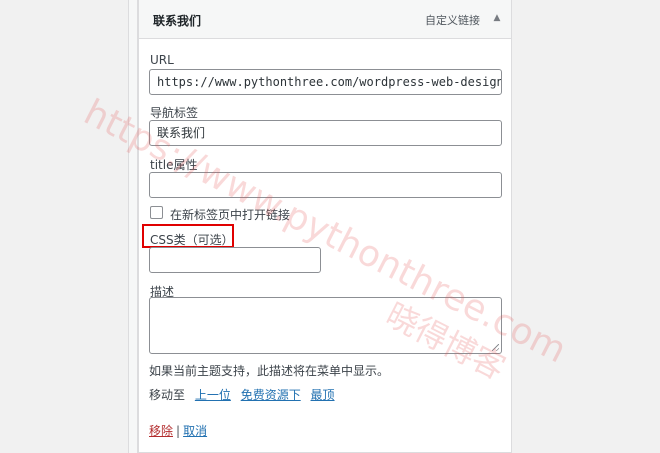  Describe the element at coordinates (156, 212) in the screenshot. I see `open-new-tab-checkbox` at that location.